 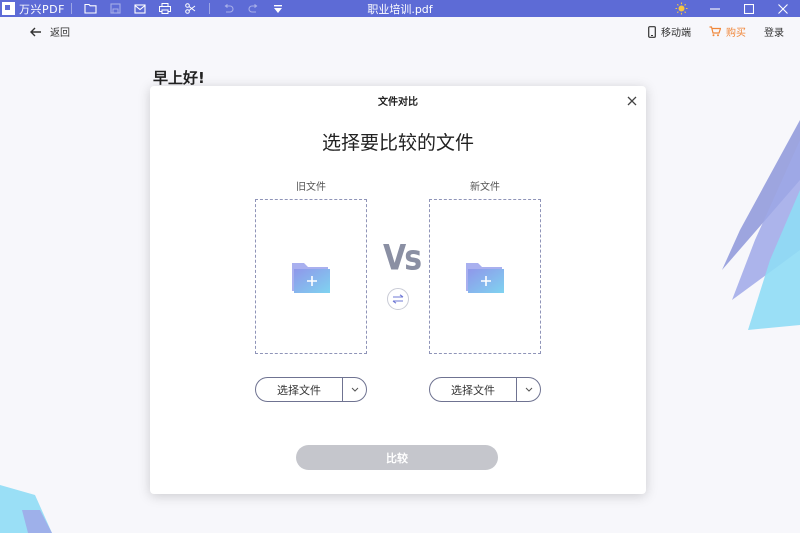 What do you see at coordinates (179, 78) in the screenshot?
I see `greeting: 早上好!` at bounding box center [179, 78].